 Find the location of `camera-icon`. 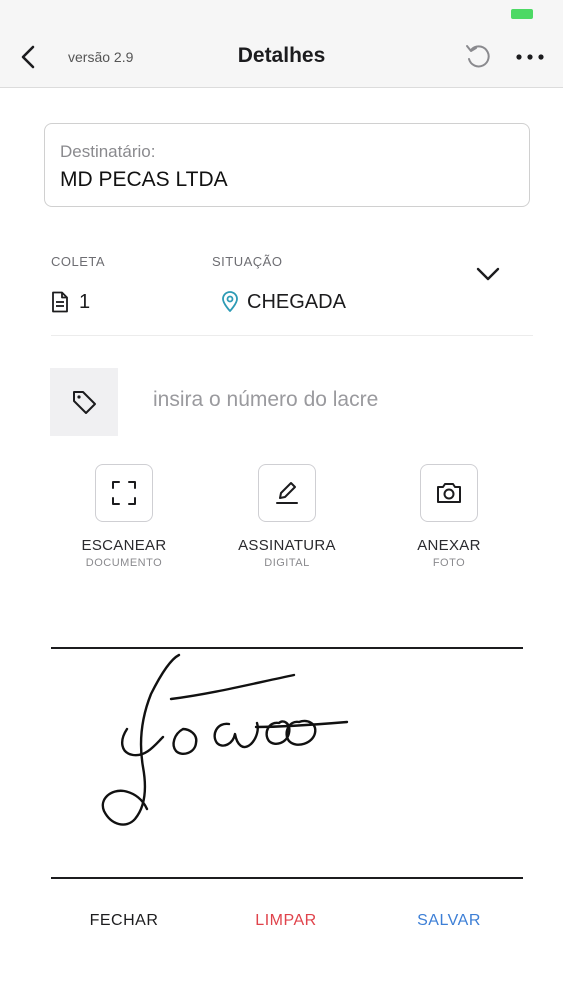

camera-icon is located at coordinates (449, 493).